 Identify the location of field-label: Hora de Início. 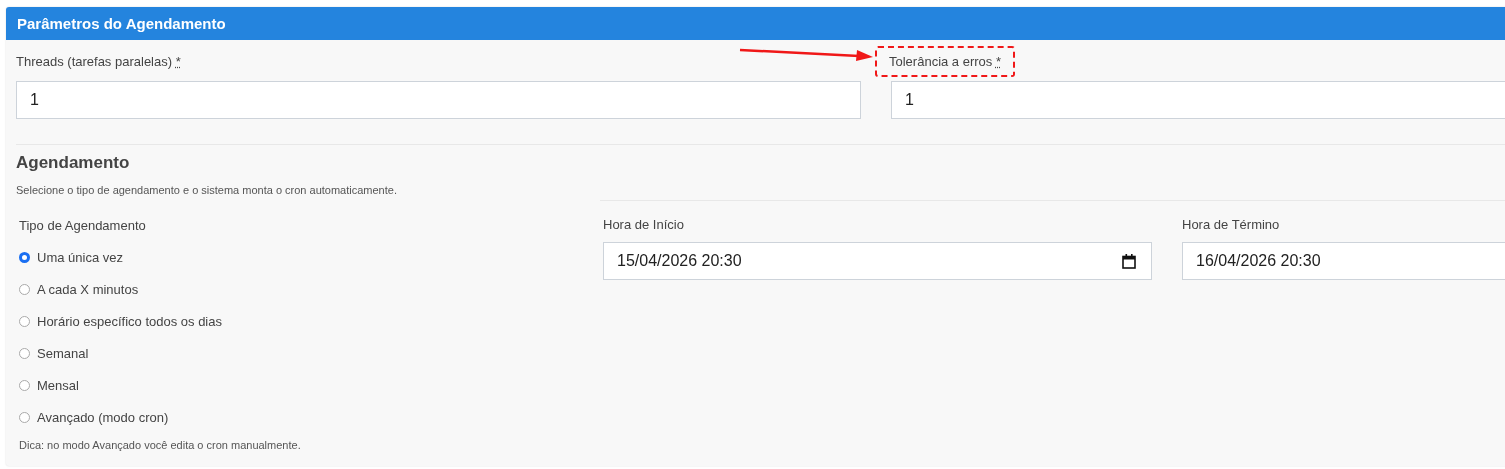
(644, 225).